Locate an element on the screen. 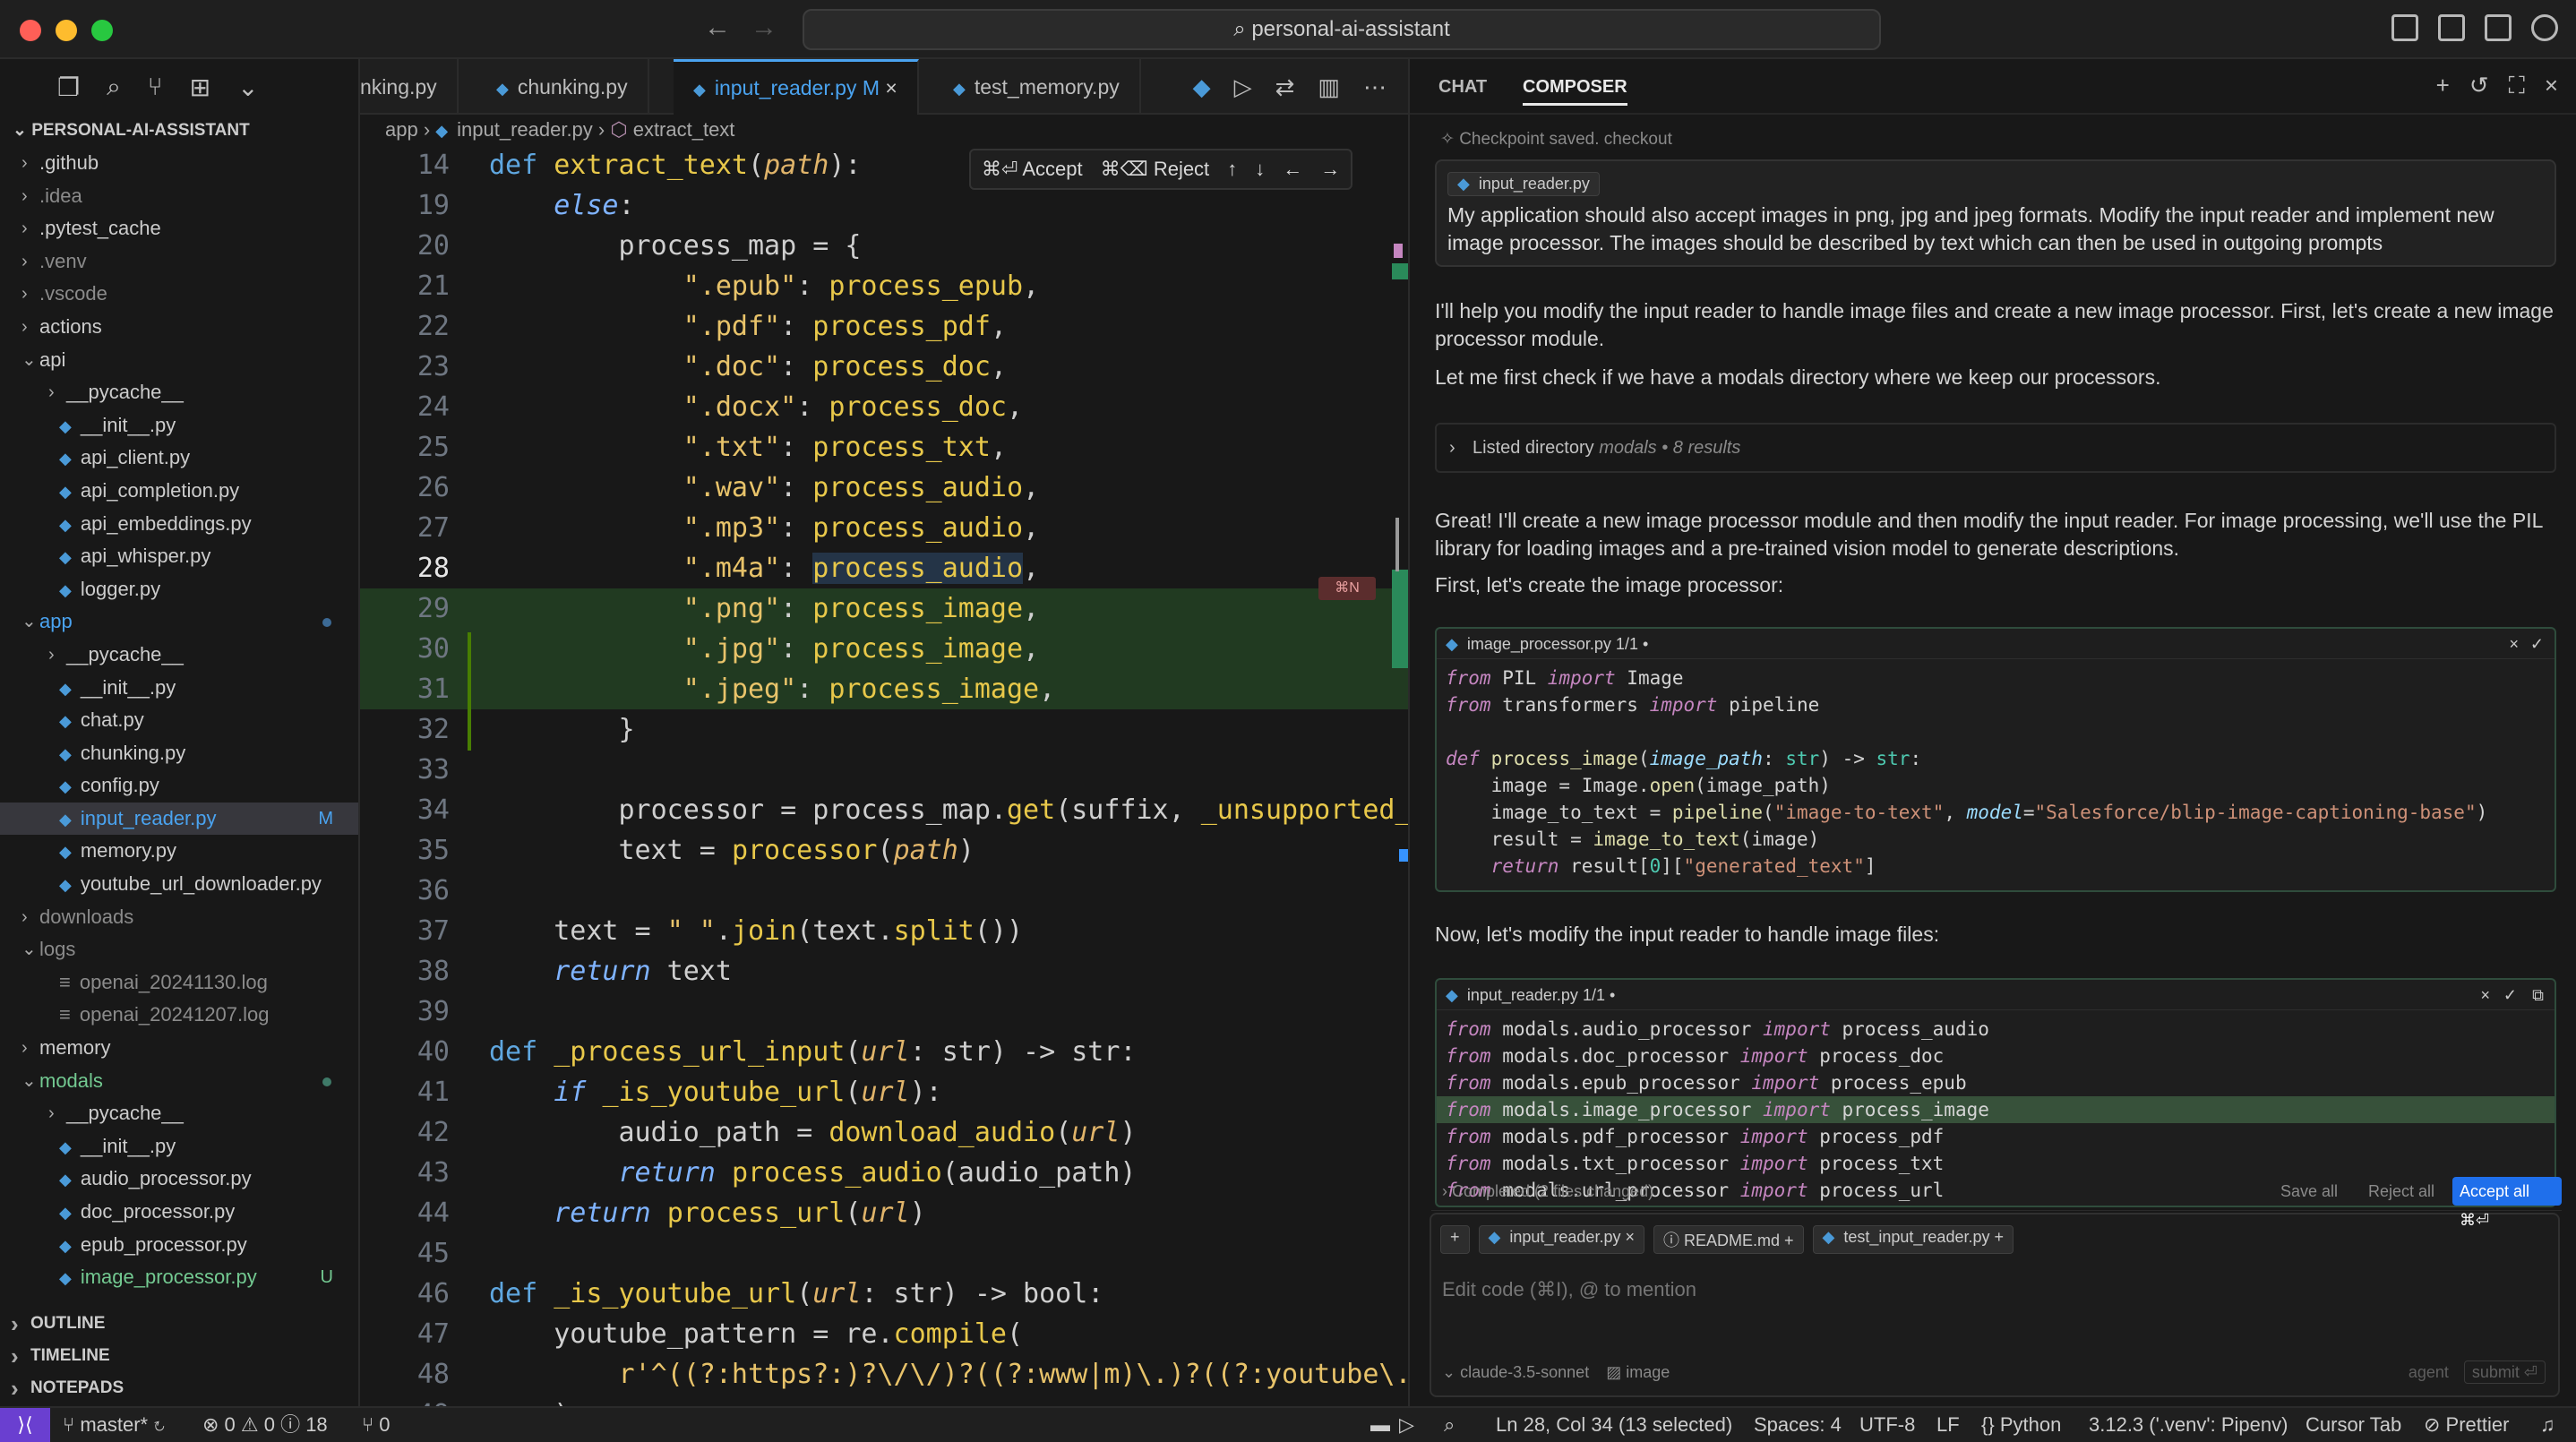 Image resolution: width=2576 pixels, height=1442 pixels. source-control-icon: ⑂ is located at coordinates (155, 87).